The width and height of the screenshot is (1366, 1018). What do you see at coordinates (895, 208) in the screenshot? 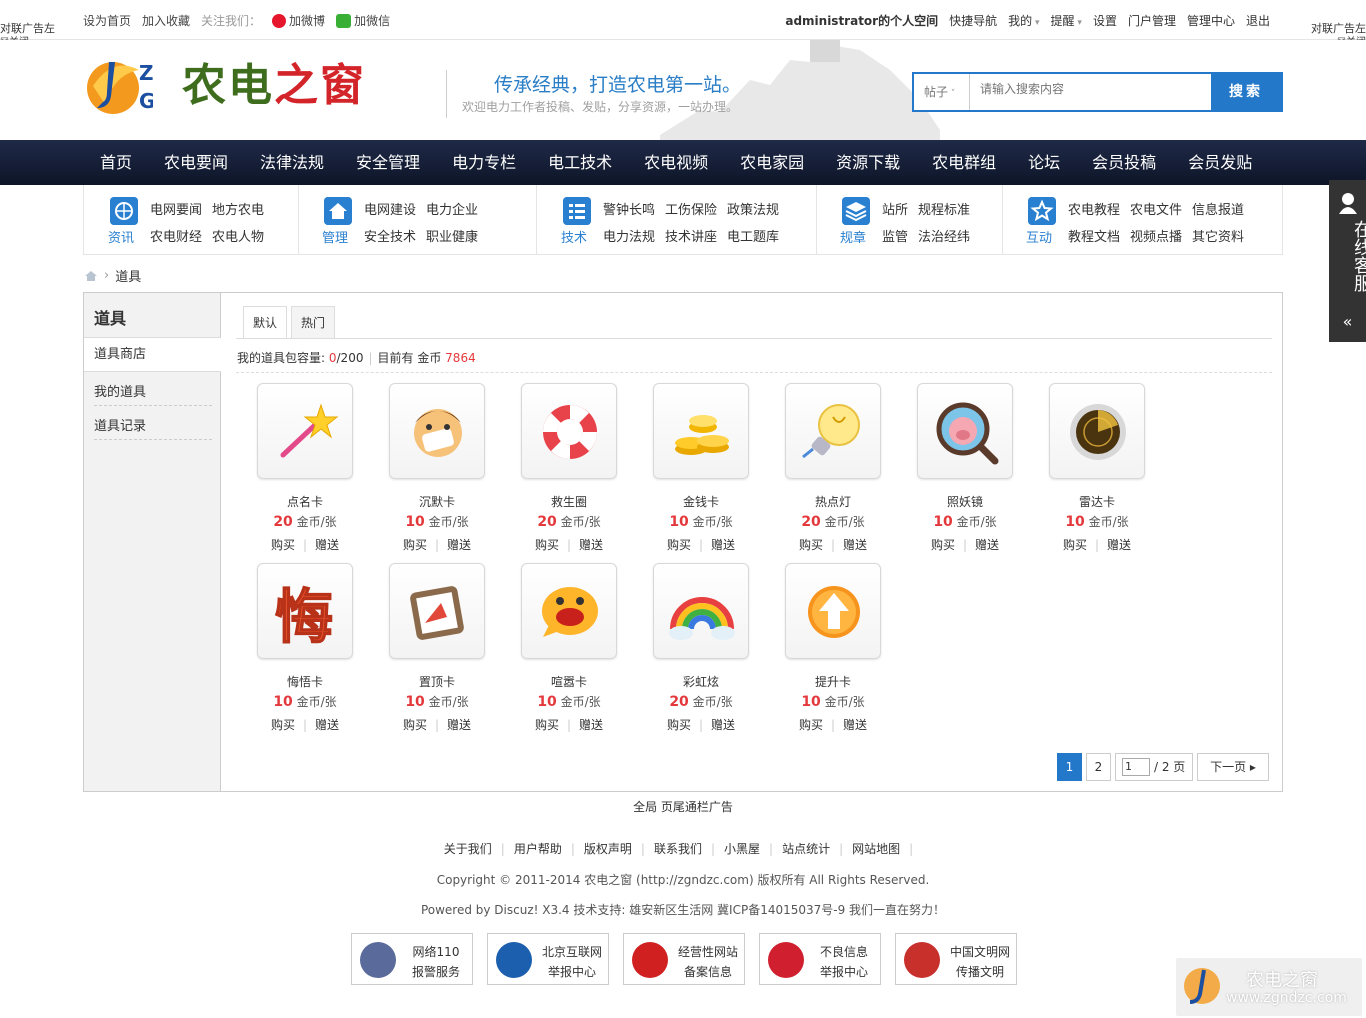
I see `subnav-link: 站所` at bounding box center [895, 208].